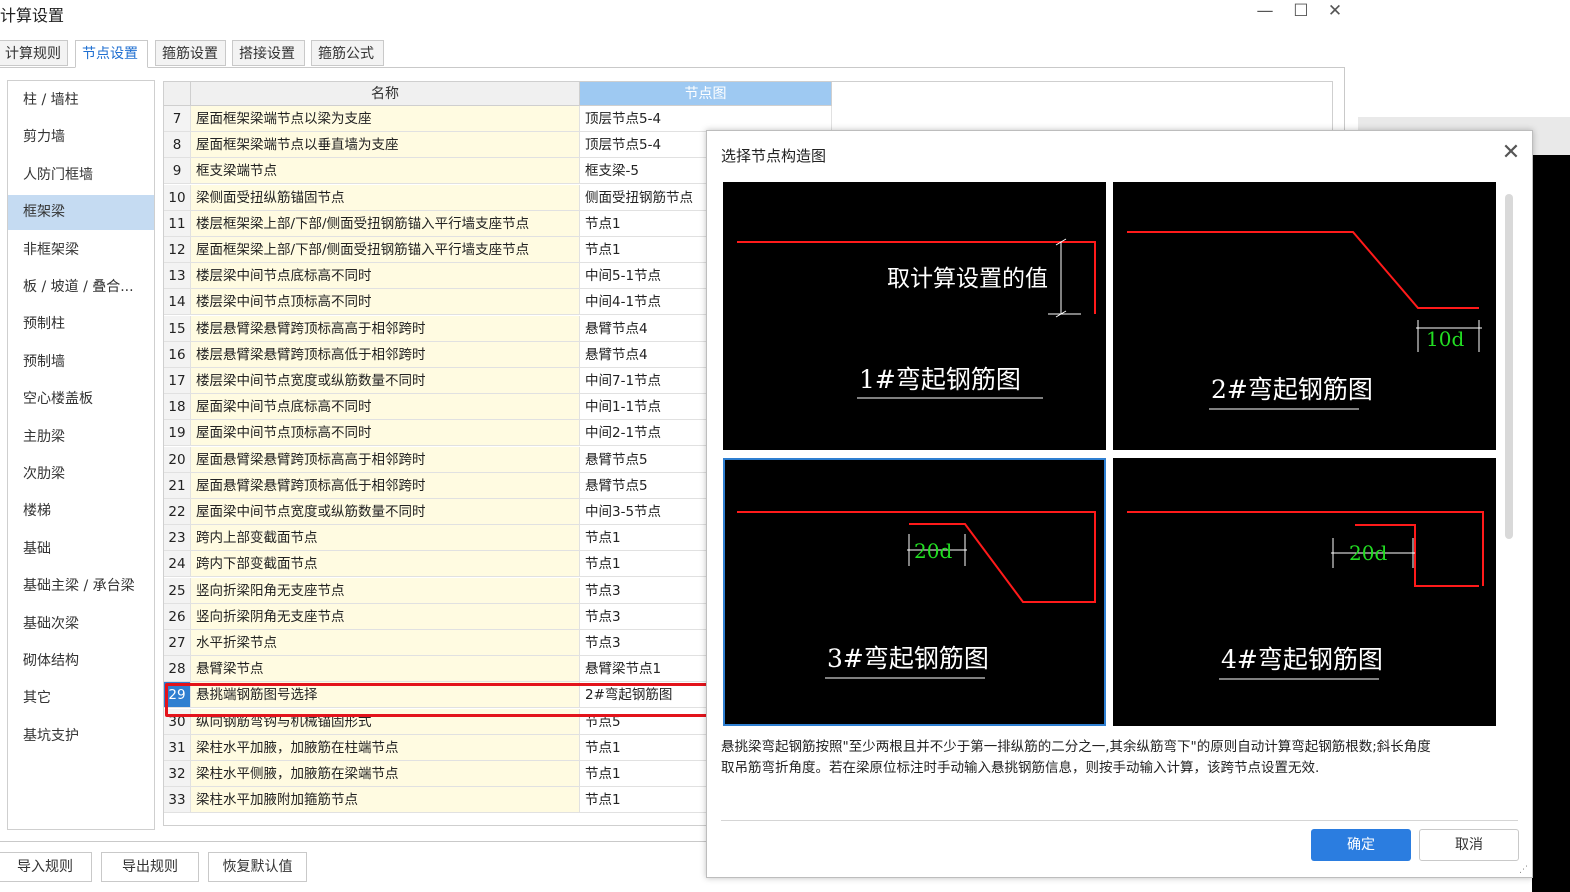  What do you see at coordinates (177, 800) in the screenshot?
I see `row-number: 33` at bounding box center [177, 800].